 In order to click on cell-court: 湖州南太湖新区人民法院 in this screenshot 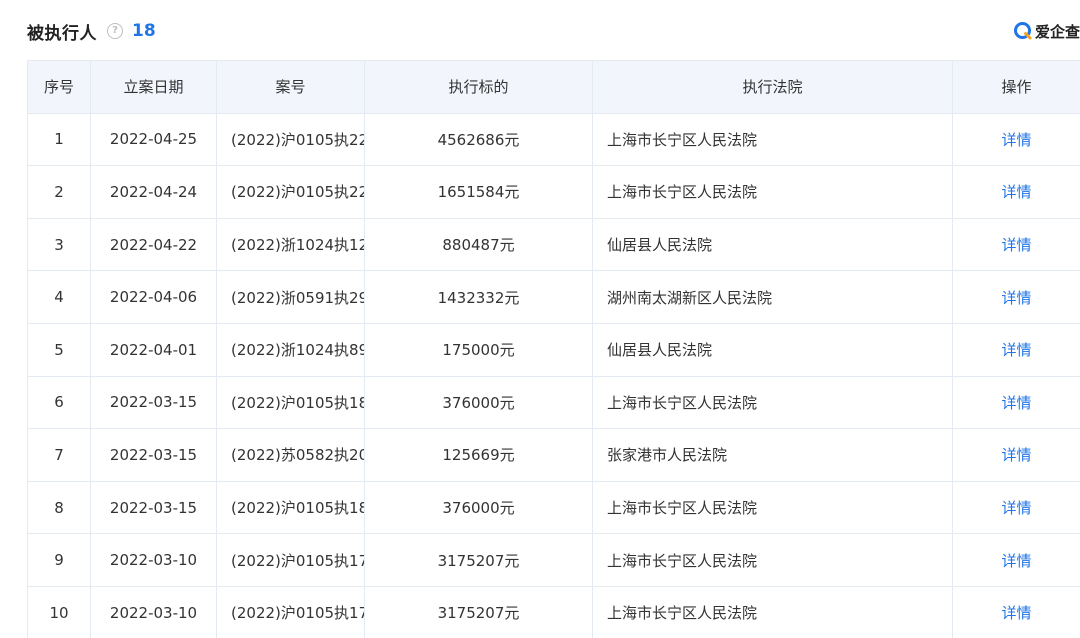, I will do `click(772, 297)`.